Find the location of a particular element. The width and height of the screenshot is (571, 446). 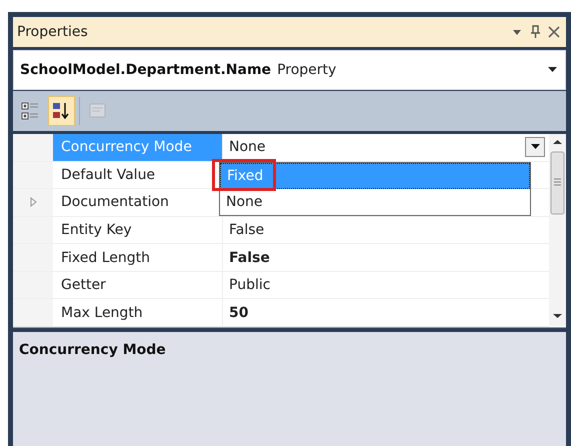

description-title: Concurrency Mode is located at coordinates (93, 350).